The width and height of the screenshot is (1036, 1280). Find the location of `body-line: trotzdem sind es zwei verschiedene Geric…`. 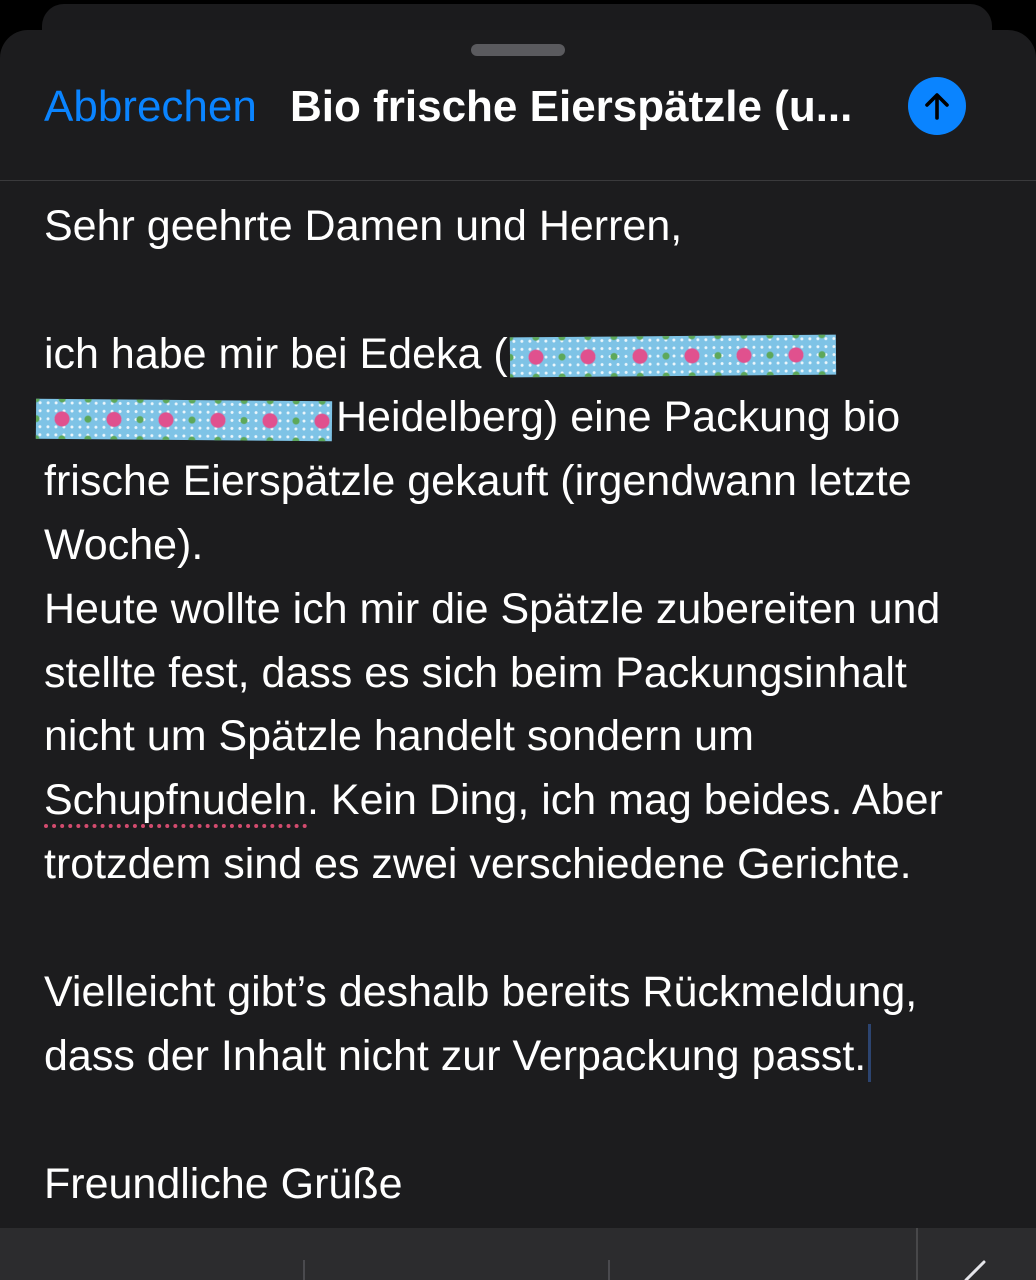

body-line: trotzdem sind es zwei verschiedene Geric… is located at coordinates (478, 863).